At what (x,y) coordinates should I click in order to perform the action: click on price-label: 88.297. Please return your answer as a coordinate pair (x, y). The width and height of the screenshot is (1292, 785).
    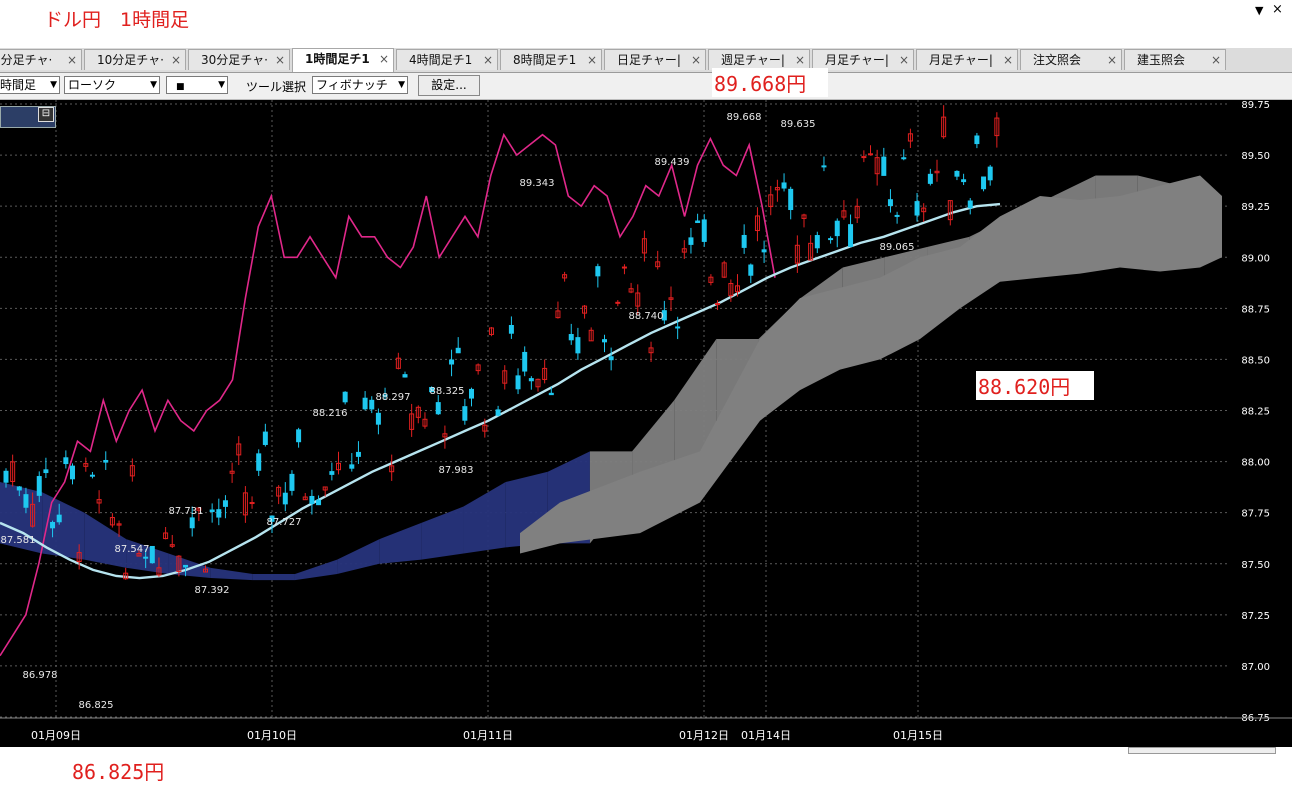
    Looking at the image, I should click on (393, 397).